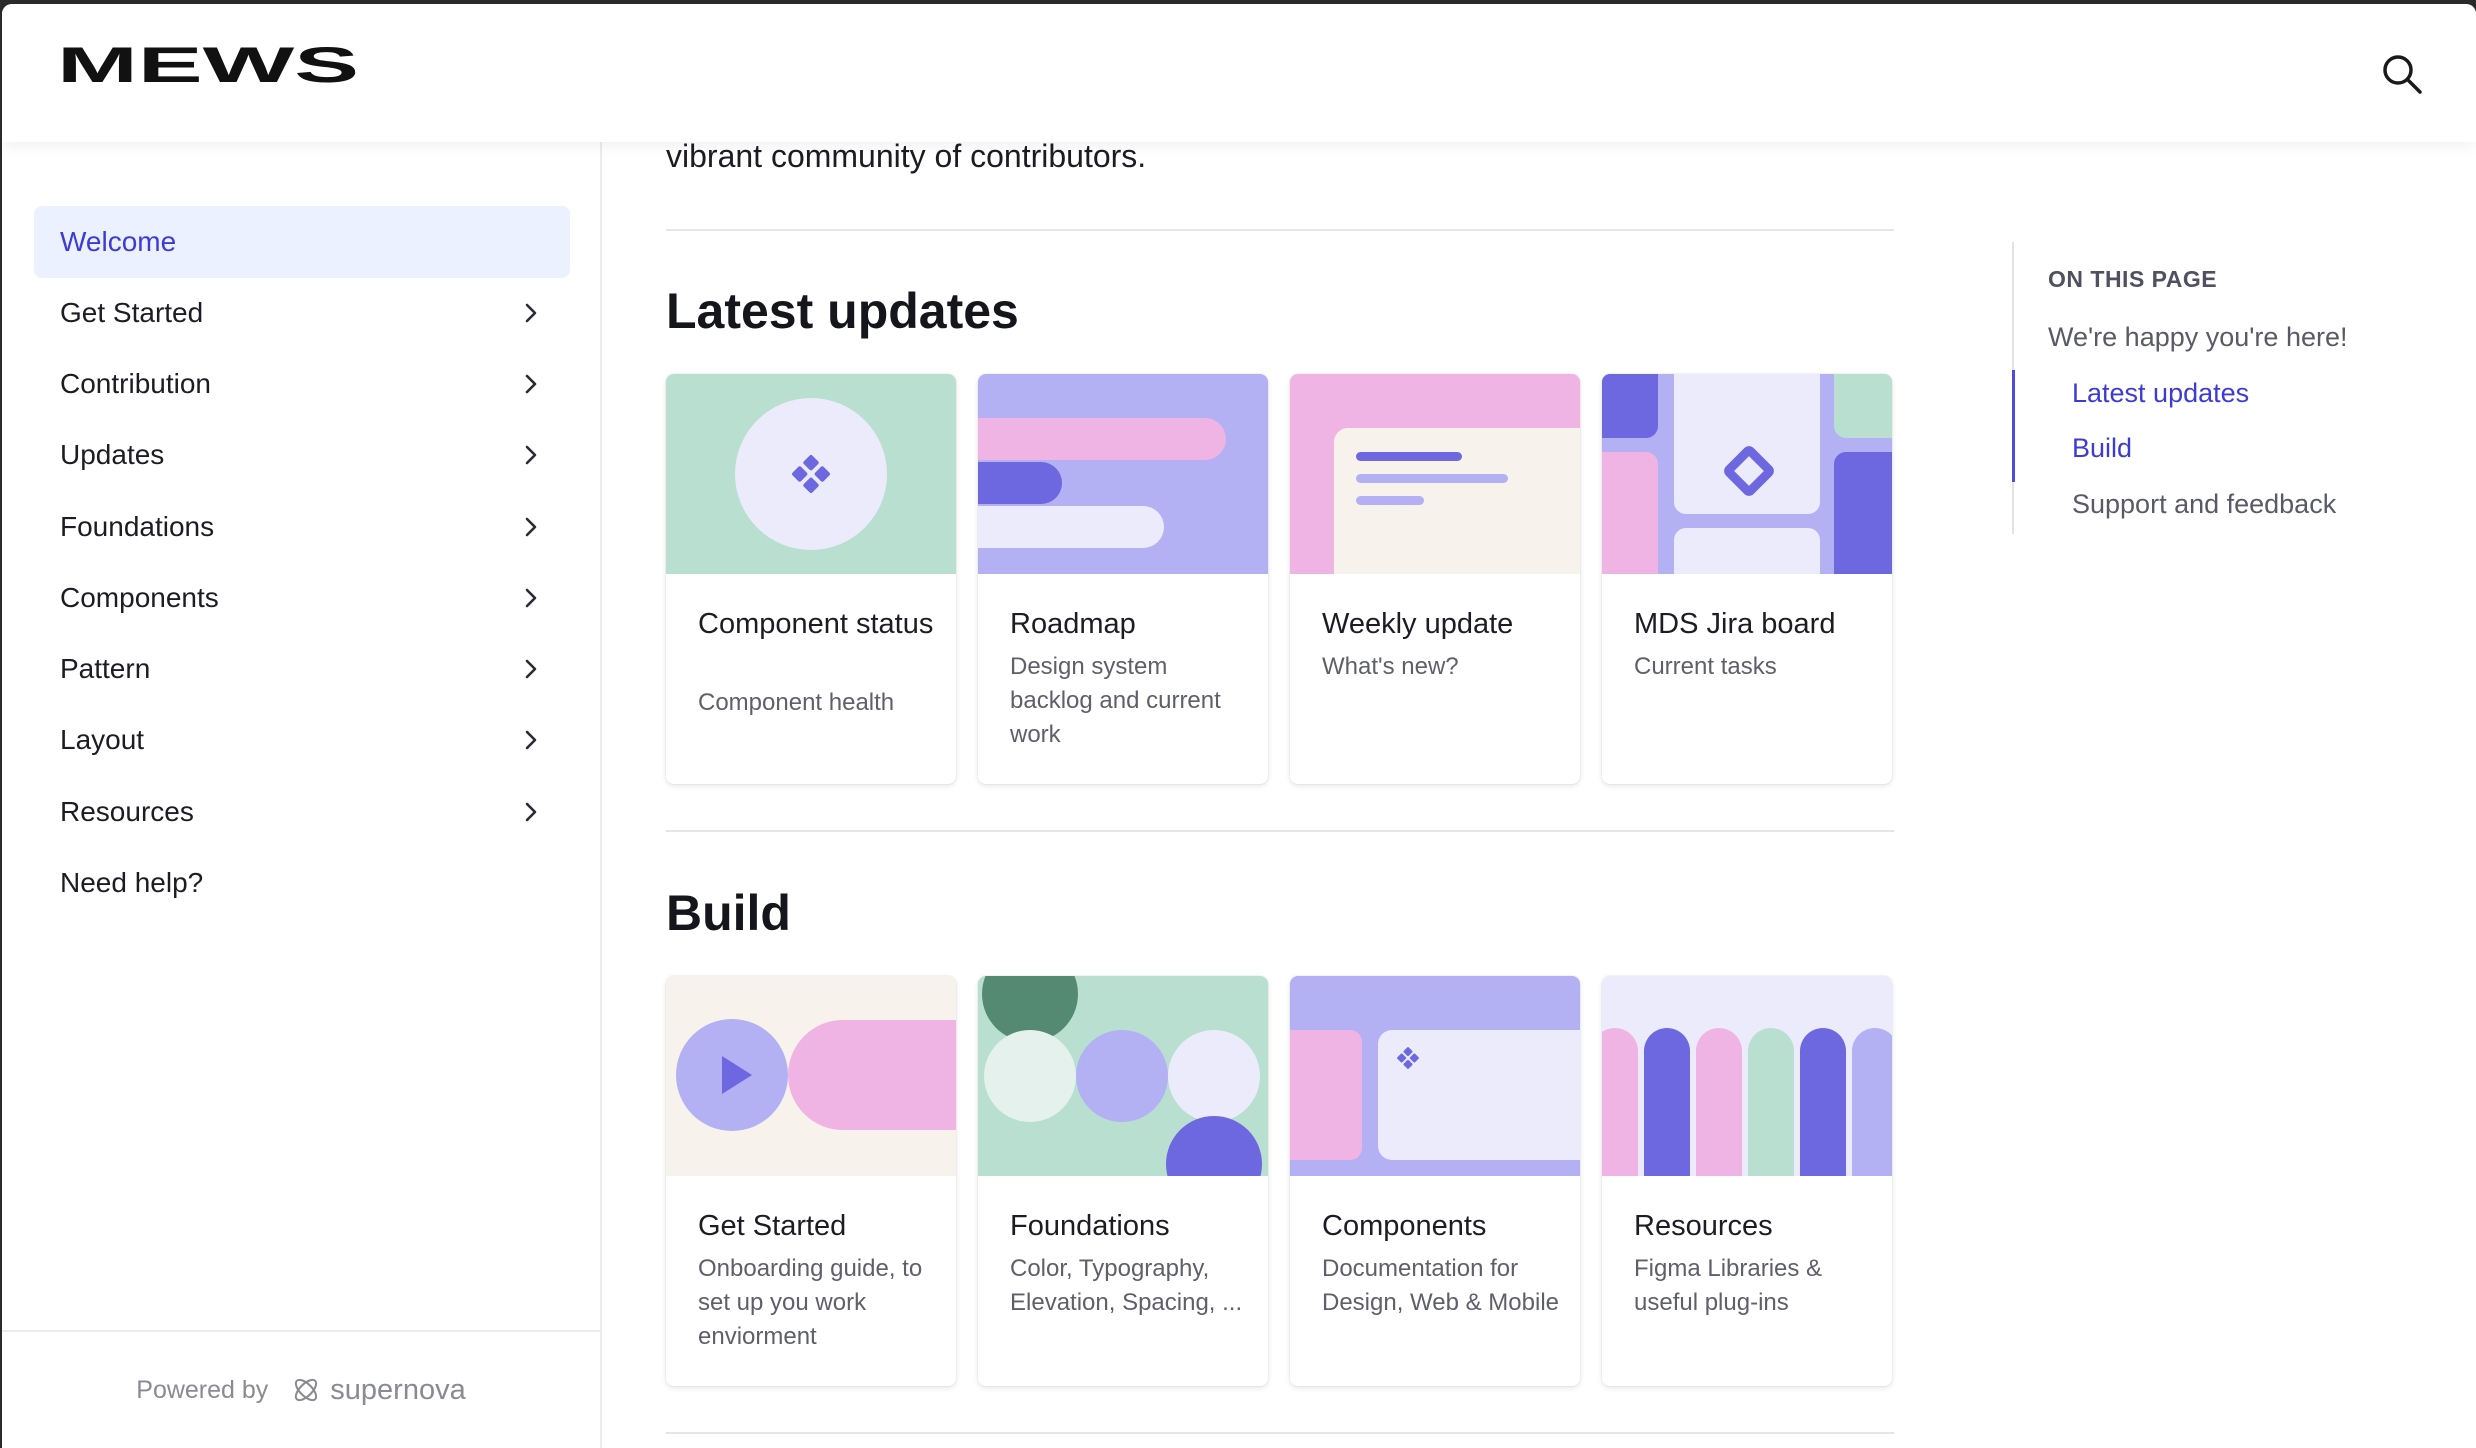  Describe the element at coordinates (2204, 504) in the screenshot. I see `toc-item-support-feedback: Support and feedback` at that location.